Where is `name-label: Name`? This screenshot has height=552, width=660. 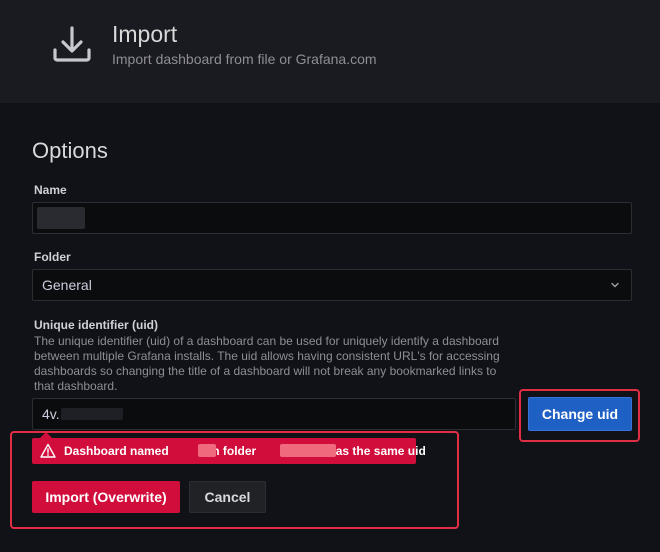 name-label: Name is located at coordinates (50, 190).